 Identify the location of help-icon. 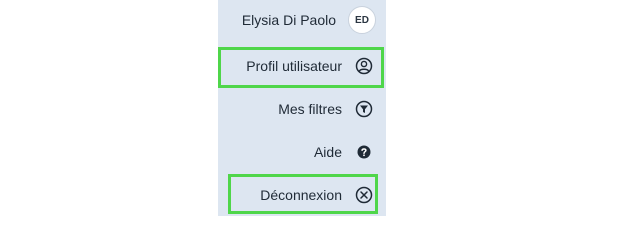
(364, 152).